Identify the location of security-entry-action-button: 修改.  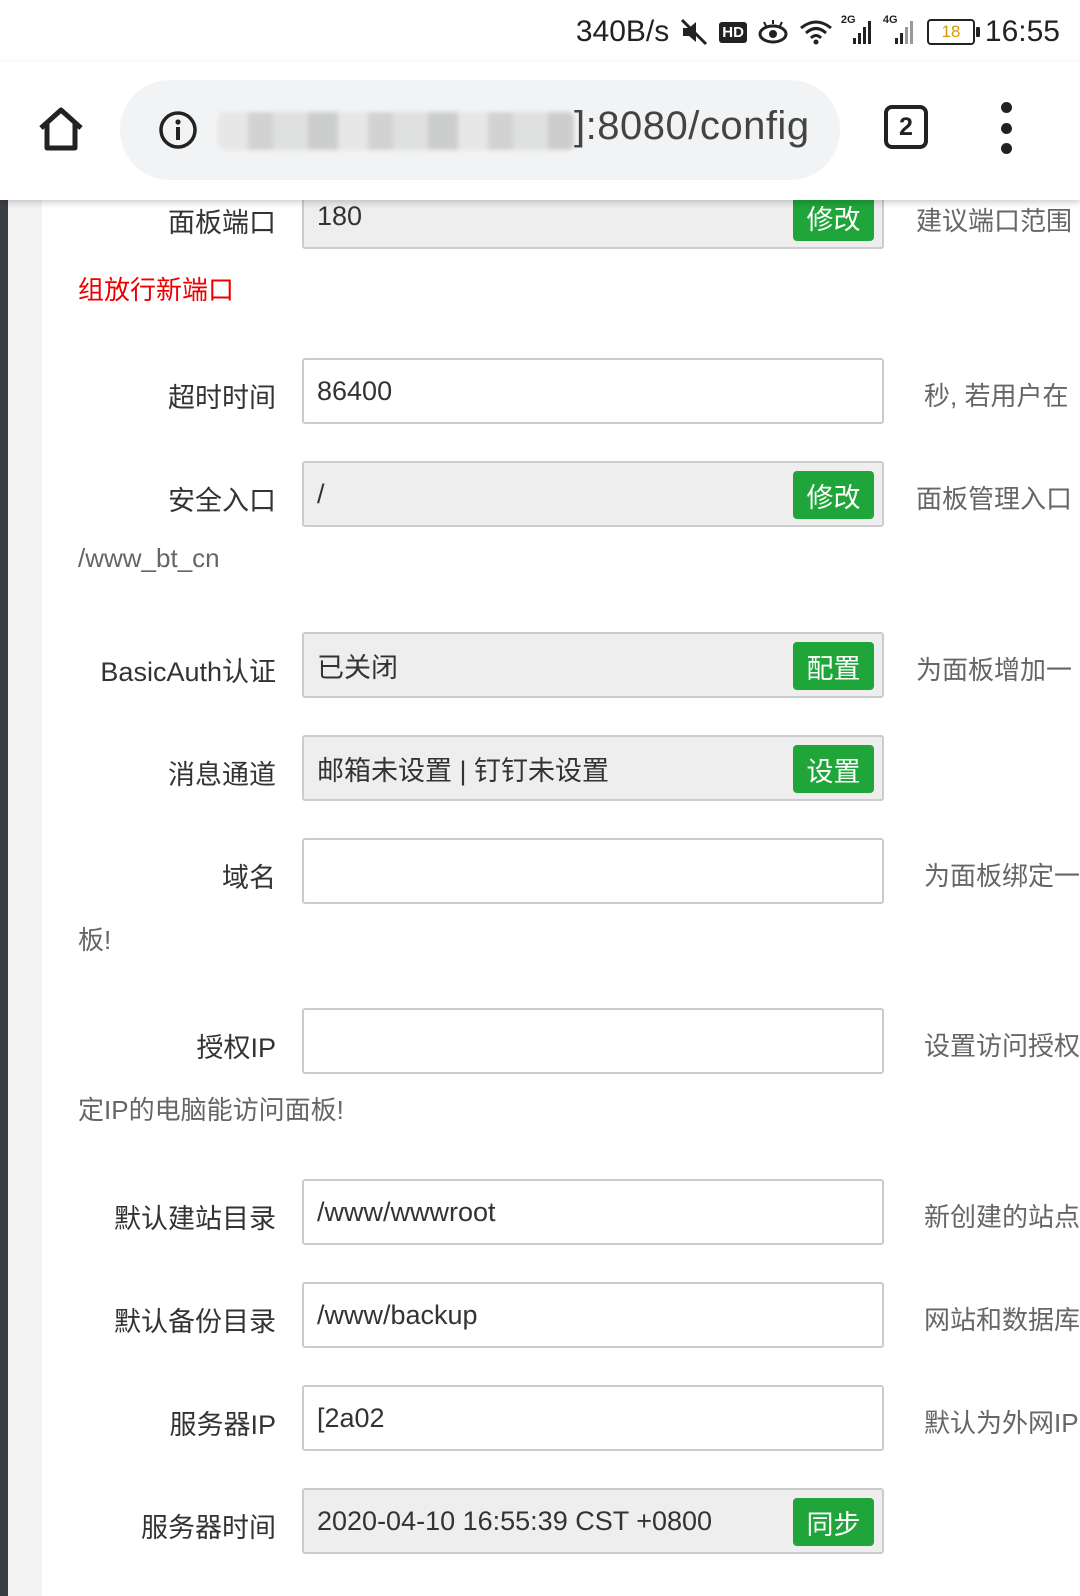
(833, 495).